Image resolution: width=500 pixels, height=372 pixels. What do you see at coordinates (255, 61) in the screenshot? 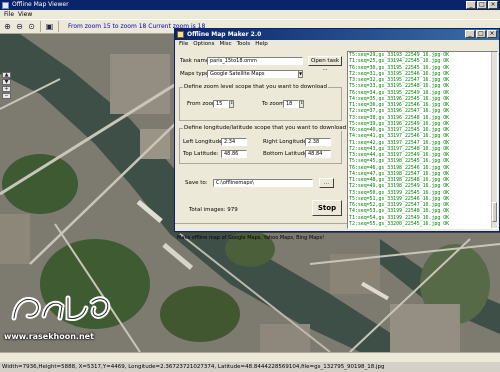
I see `task-name-input: paris_15to18.omm` at bounding box center [255, 61].